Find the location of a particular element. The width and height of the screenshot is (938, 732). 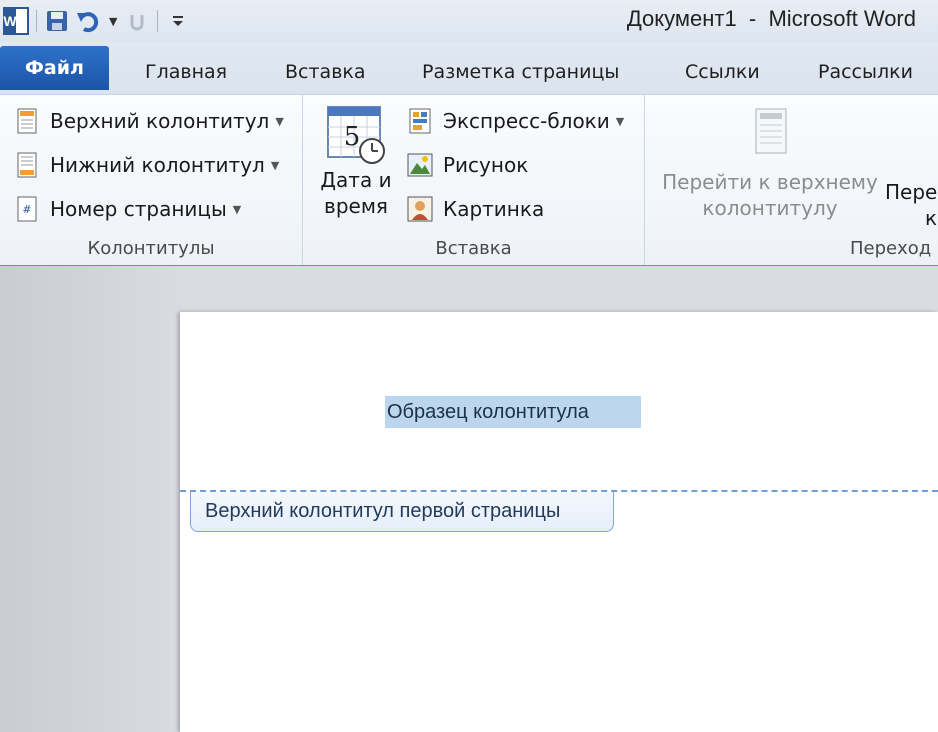

tab-page-layout: Разметка страницы is located at coordinates (520, 72).